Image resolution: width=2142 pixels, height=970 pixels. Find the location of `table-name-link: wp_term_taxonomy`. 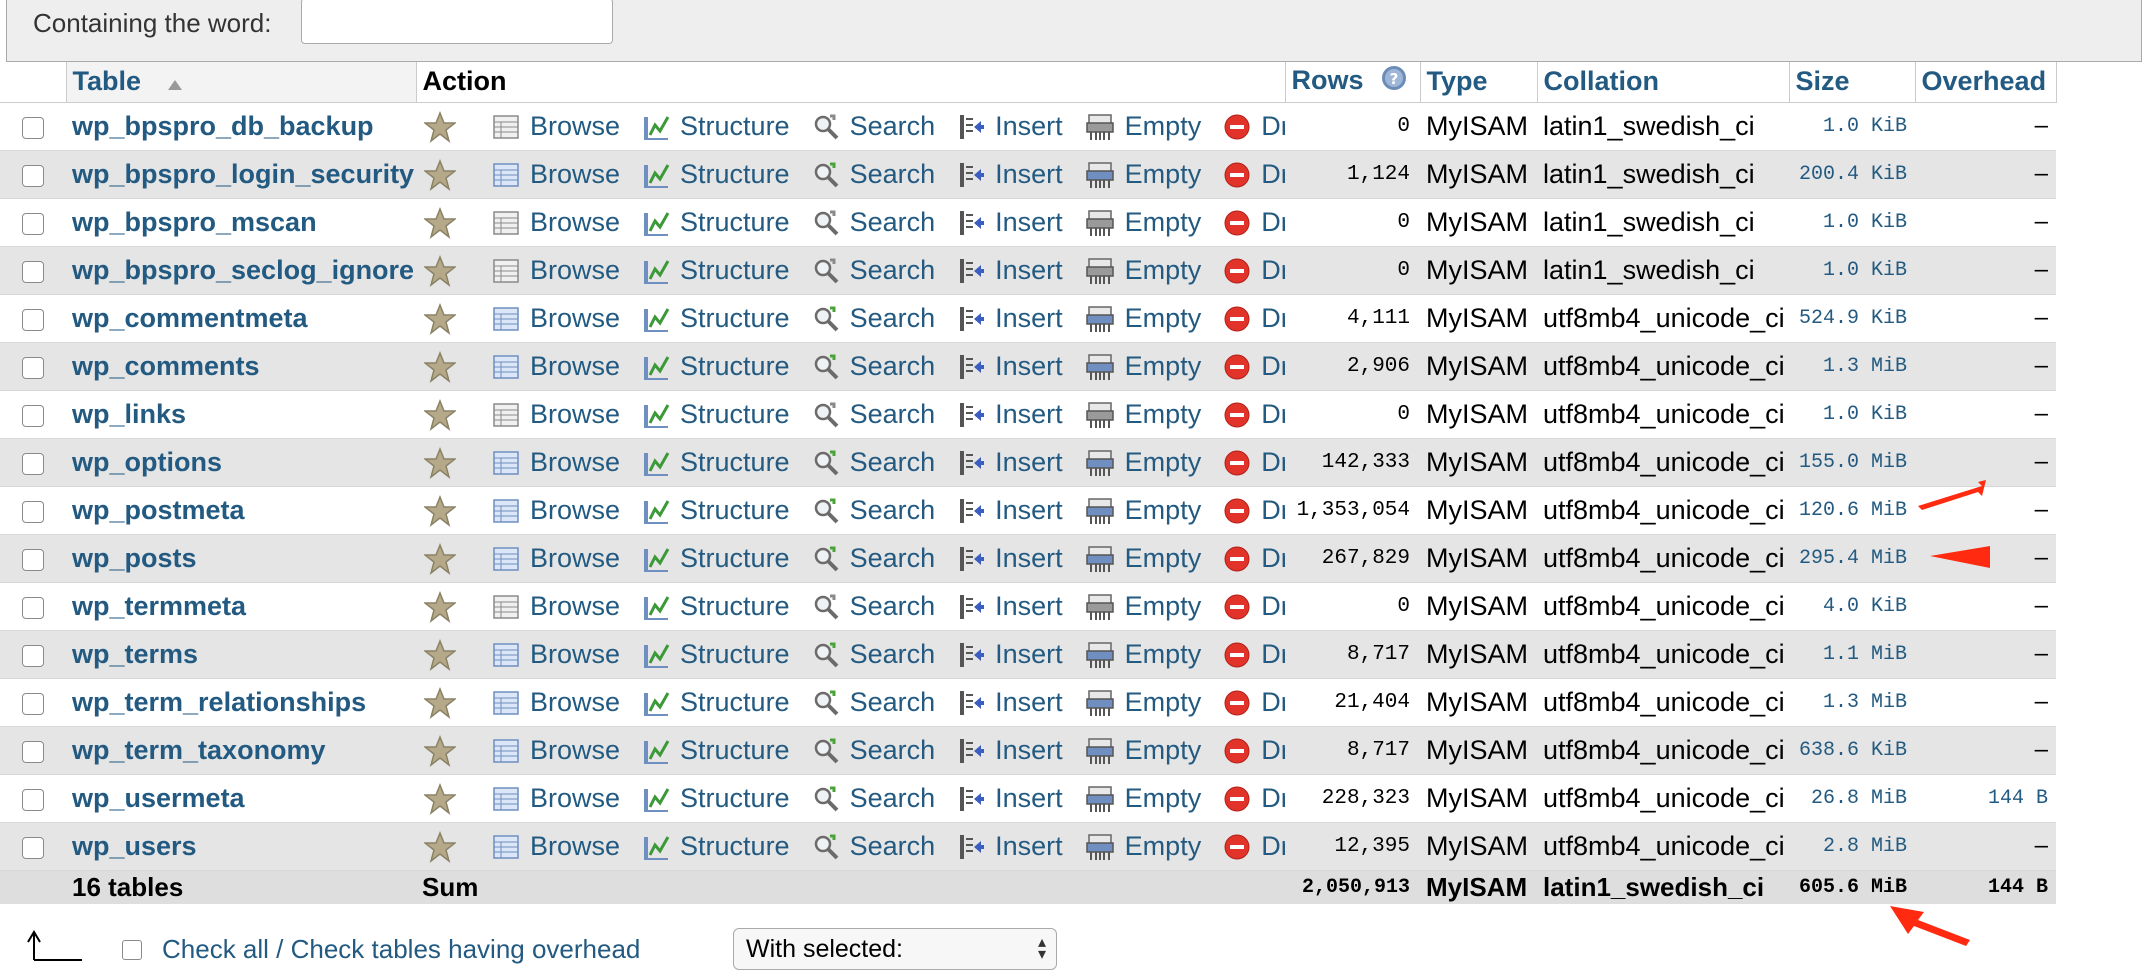

table-name-link: wp_term_taxonomy is located at coordinates (241, 750).